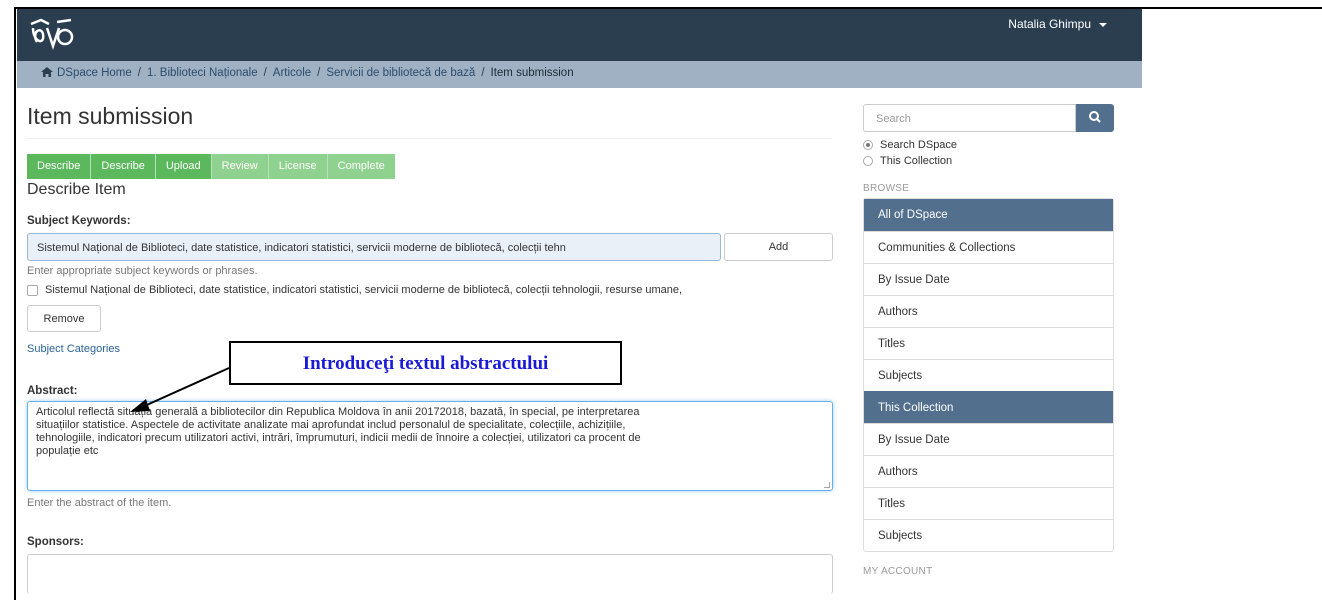 This screenshot has width=1322, height=600. I want to click on collection-item-issue-date: By Issue Date, so click(988, 439).